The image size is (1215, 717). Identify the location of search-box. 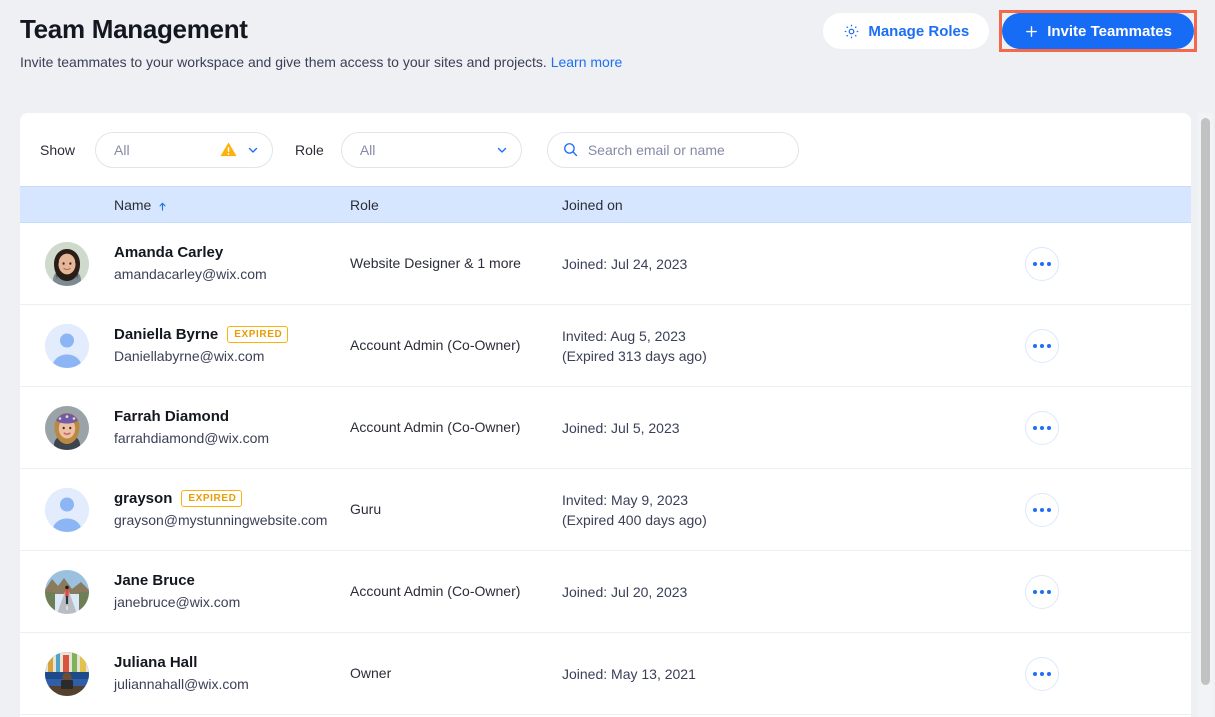
(672, 149).